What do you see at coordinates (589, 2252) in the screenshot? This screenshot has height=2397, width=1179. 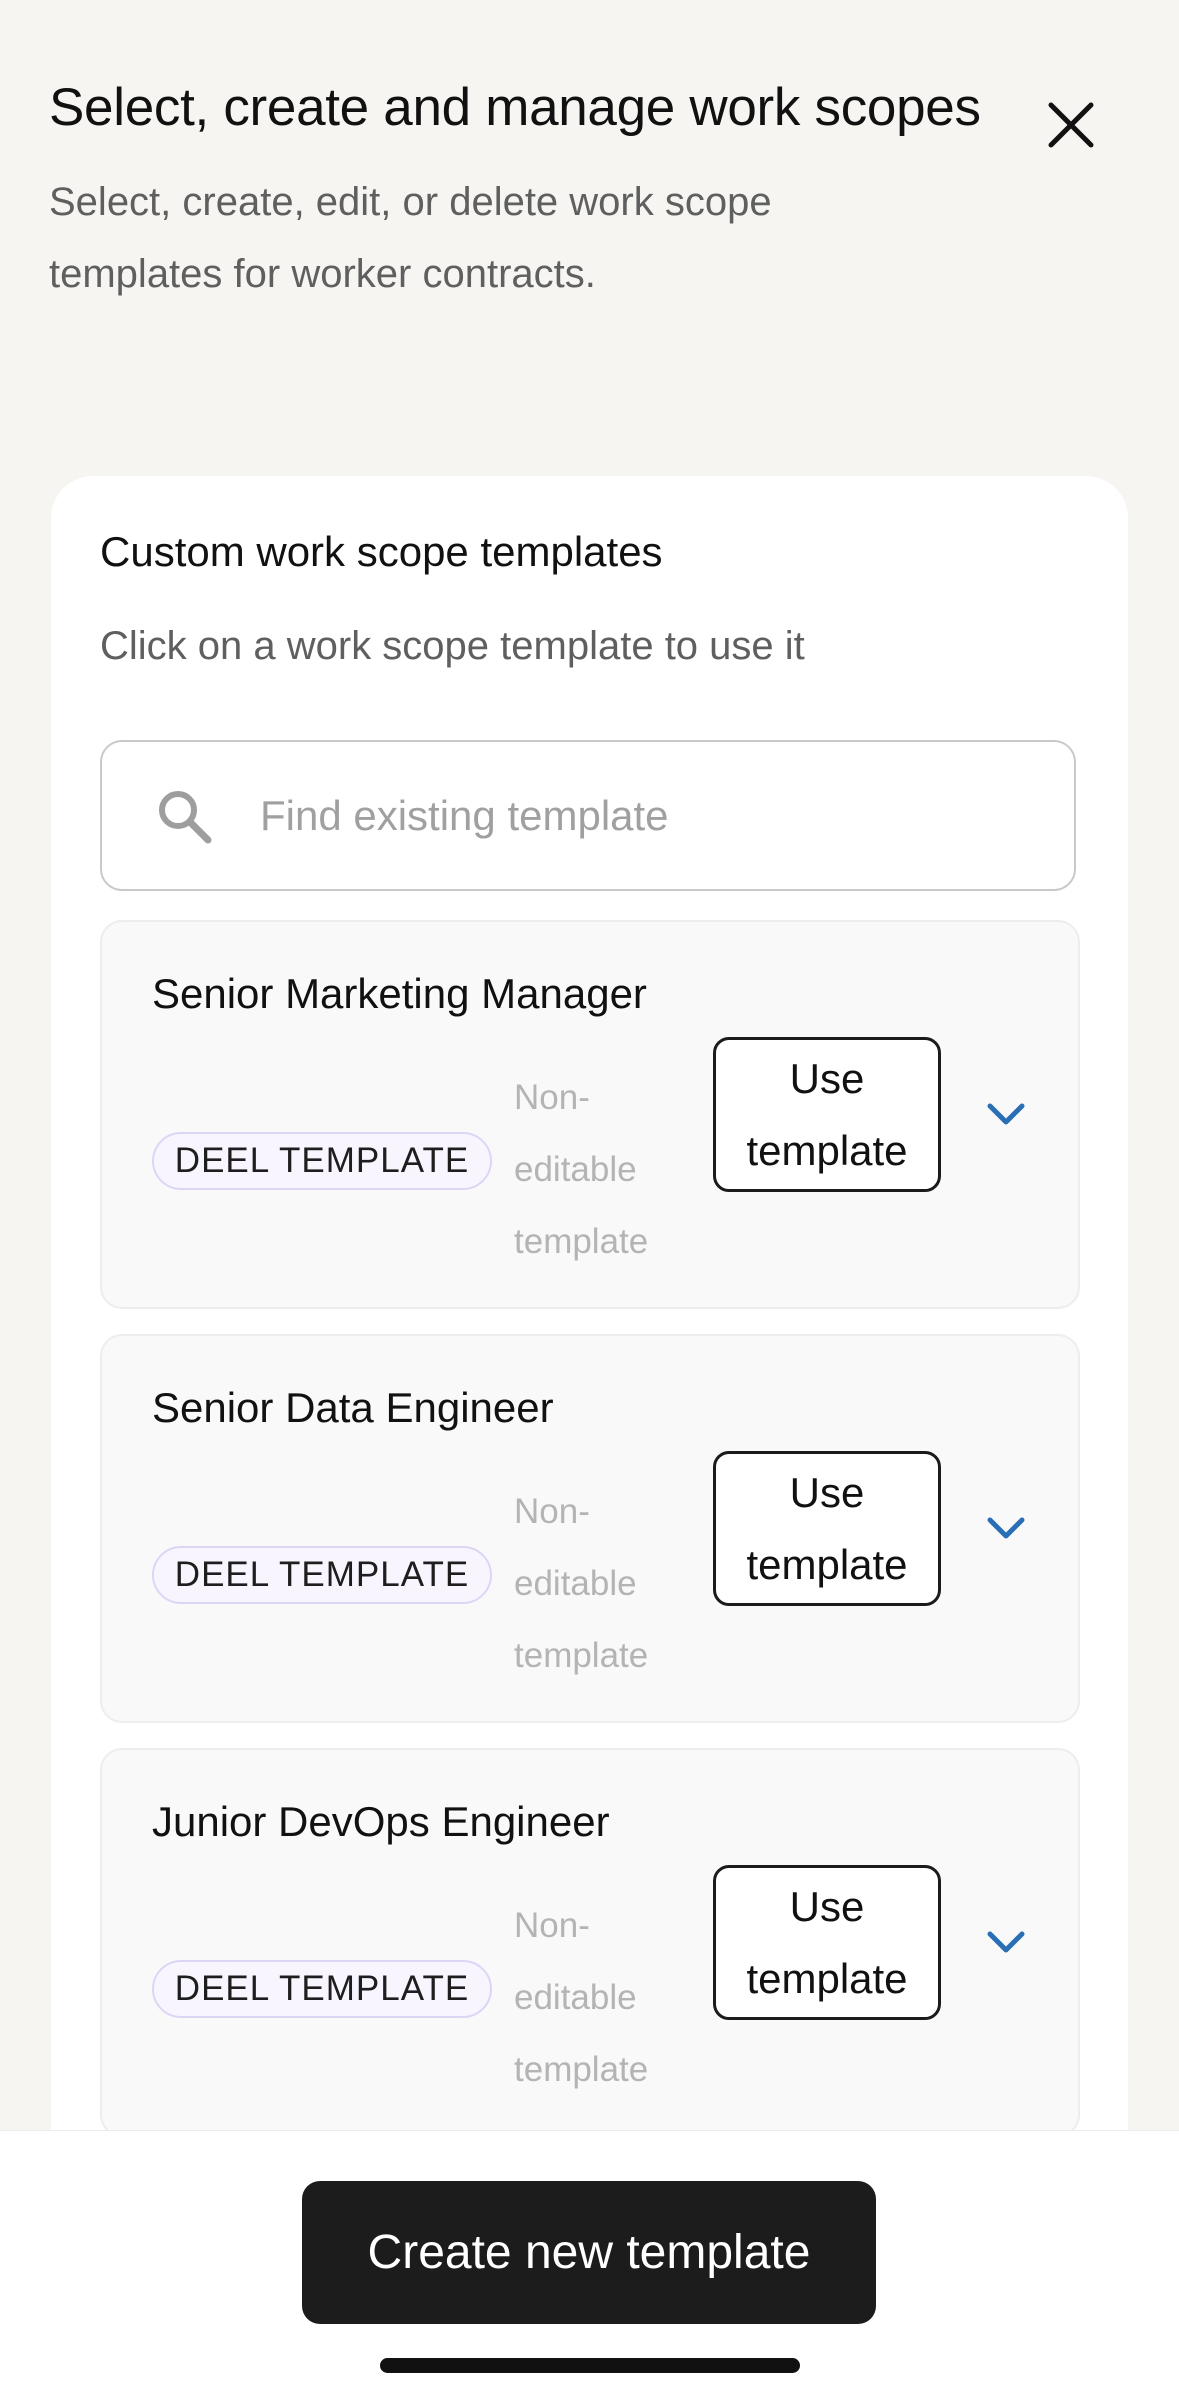 I see `create-template-button: Create new template` at bounding box center [589, 2252].